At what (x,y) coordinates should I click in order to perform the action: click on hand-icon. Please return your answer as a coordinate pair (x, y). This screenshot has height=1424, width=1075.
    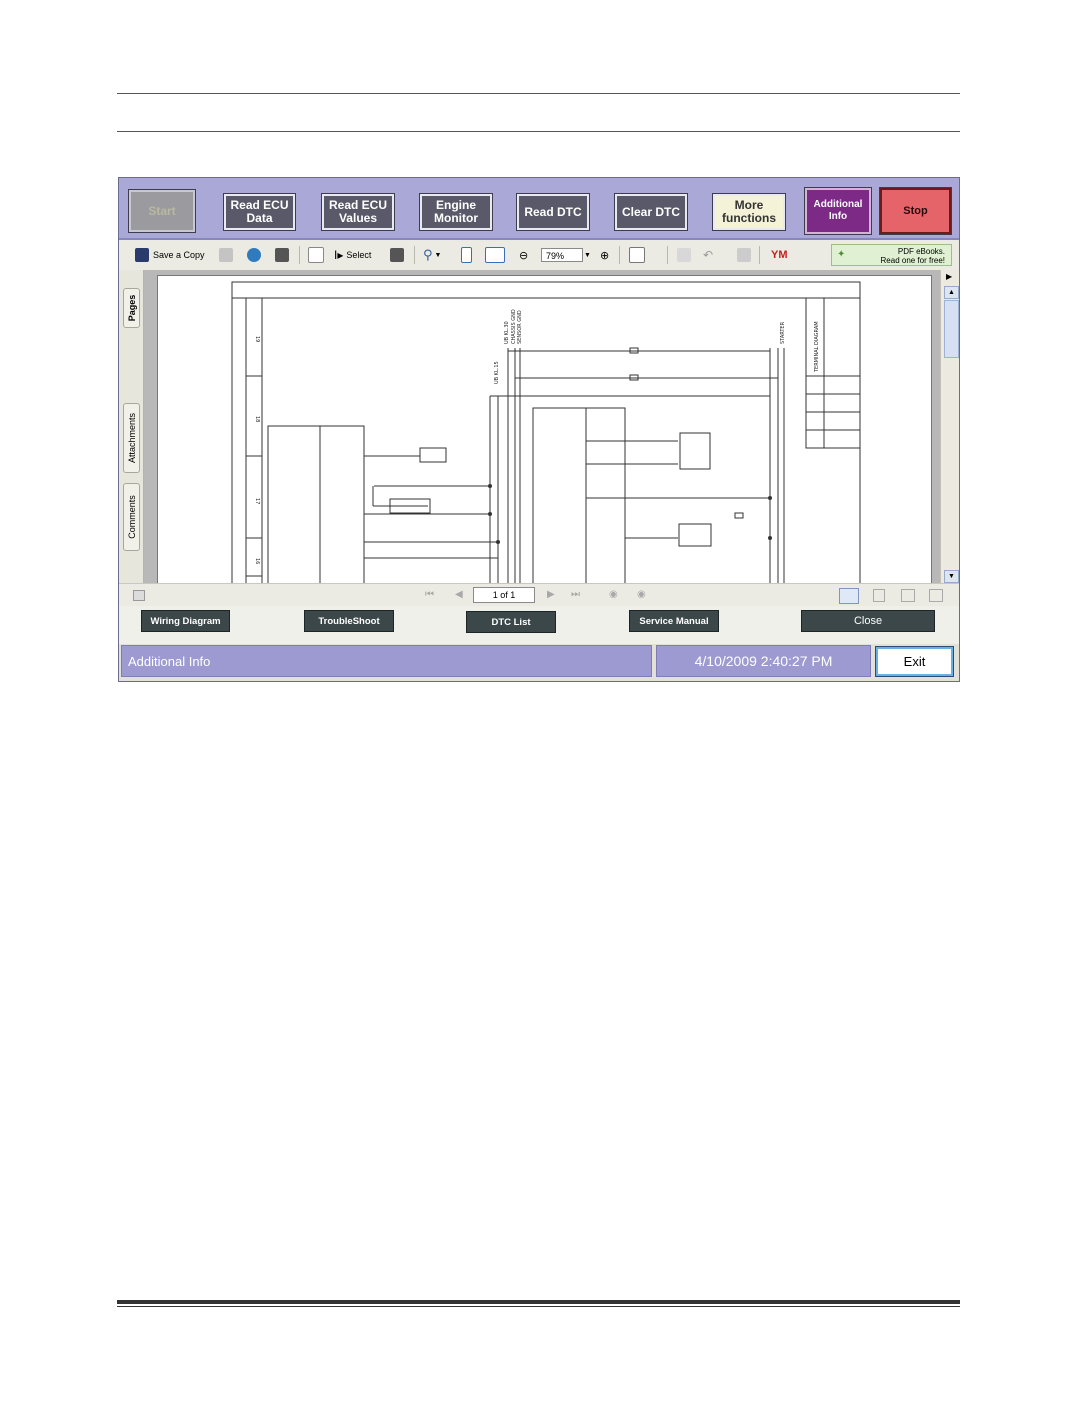
    Looking at the image, I should click on (316, 255).